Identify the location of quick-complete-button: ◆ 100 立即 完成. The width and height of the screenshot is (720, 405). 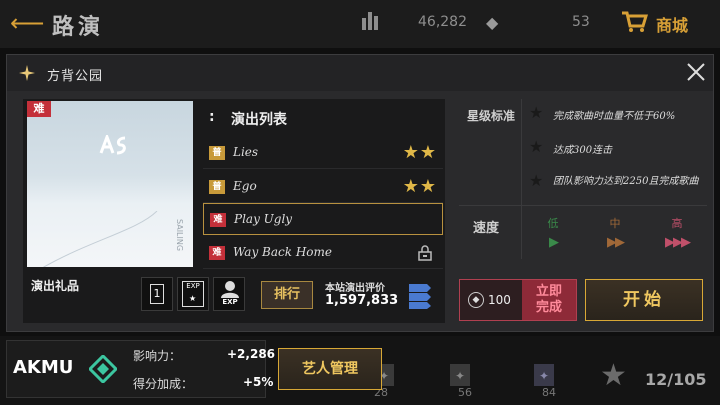
(518, 300).